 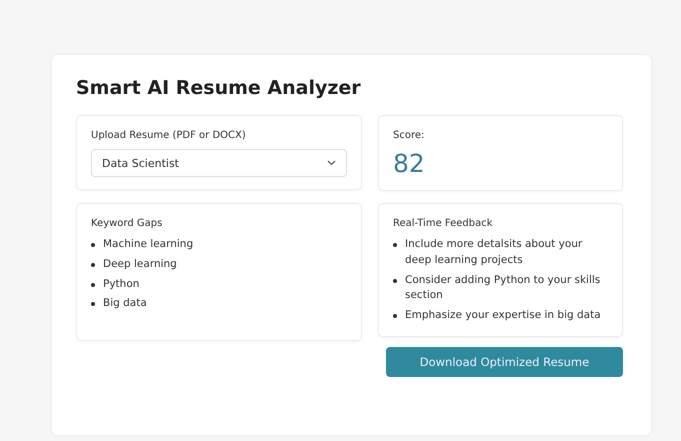 What do you see at coordinates (125, 304) in the screenshot?
I see `keyword-item: Big data` at bounding box center [125, 304].